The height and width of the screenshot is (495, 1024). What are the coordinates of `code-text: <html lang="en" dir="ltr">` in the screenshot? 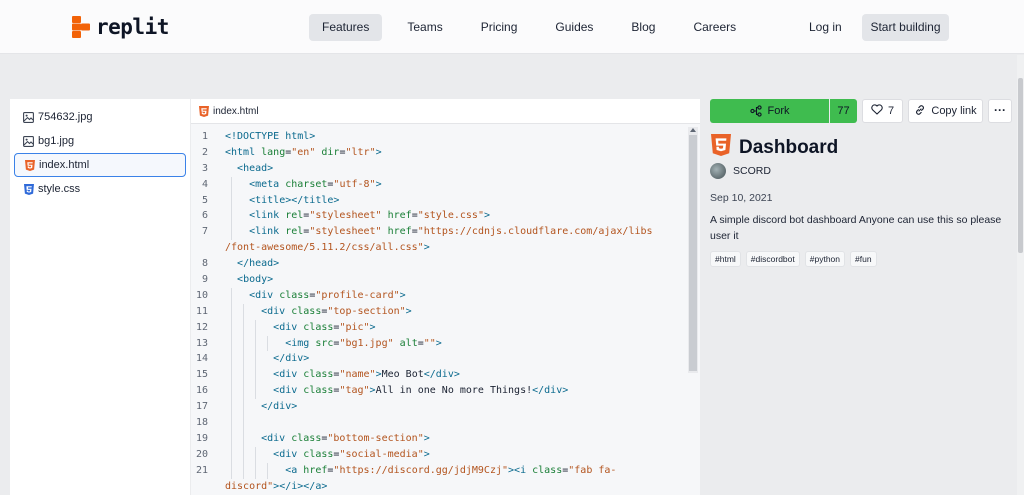 It's located at (303, 152).